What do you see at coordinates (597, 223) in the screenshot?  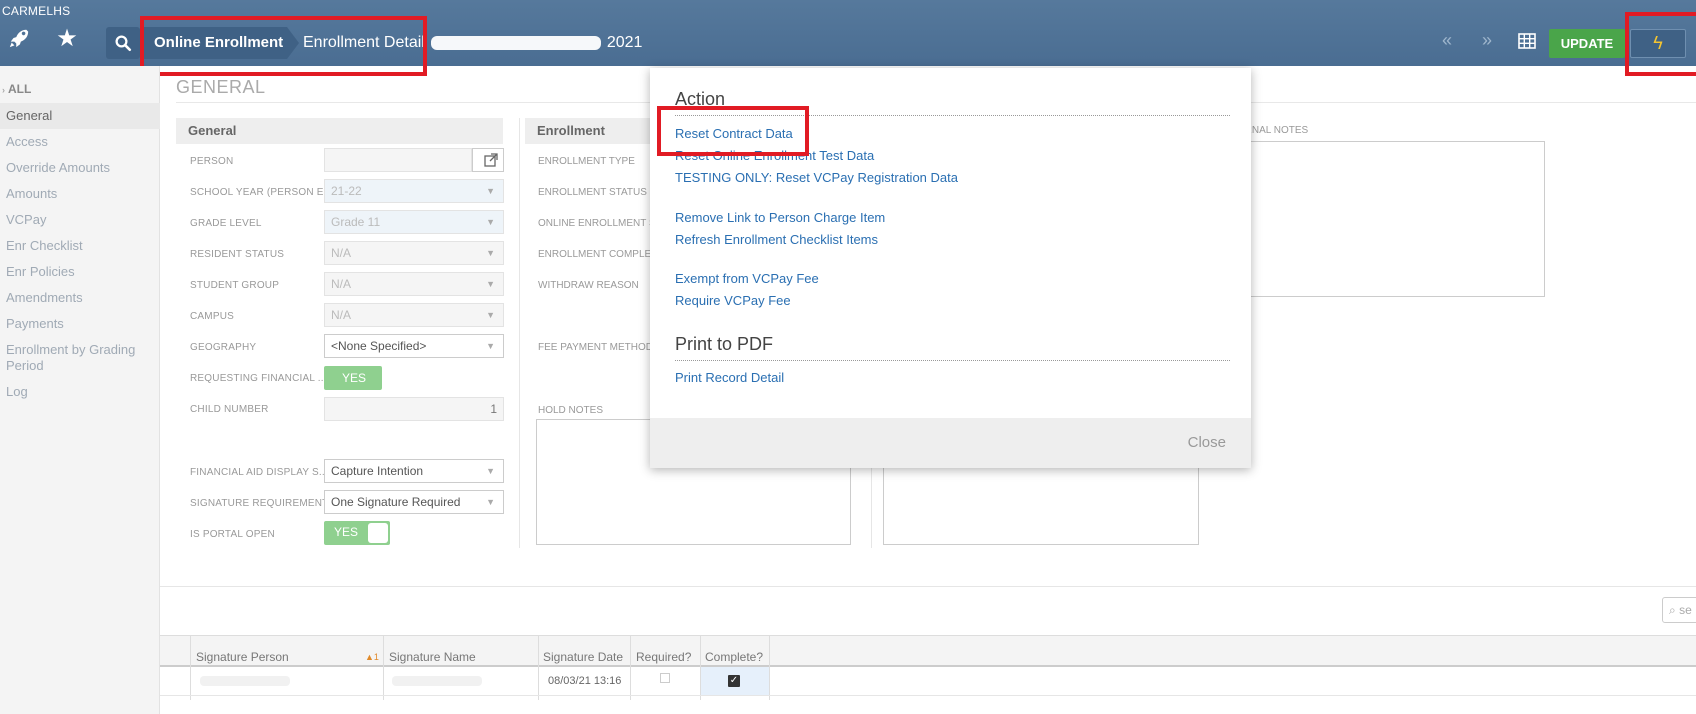 I see `label-online-enrollment-status: ONLINE ENROLLMENT S` at bounding box center [597, 223].